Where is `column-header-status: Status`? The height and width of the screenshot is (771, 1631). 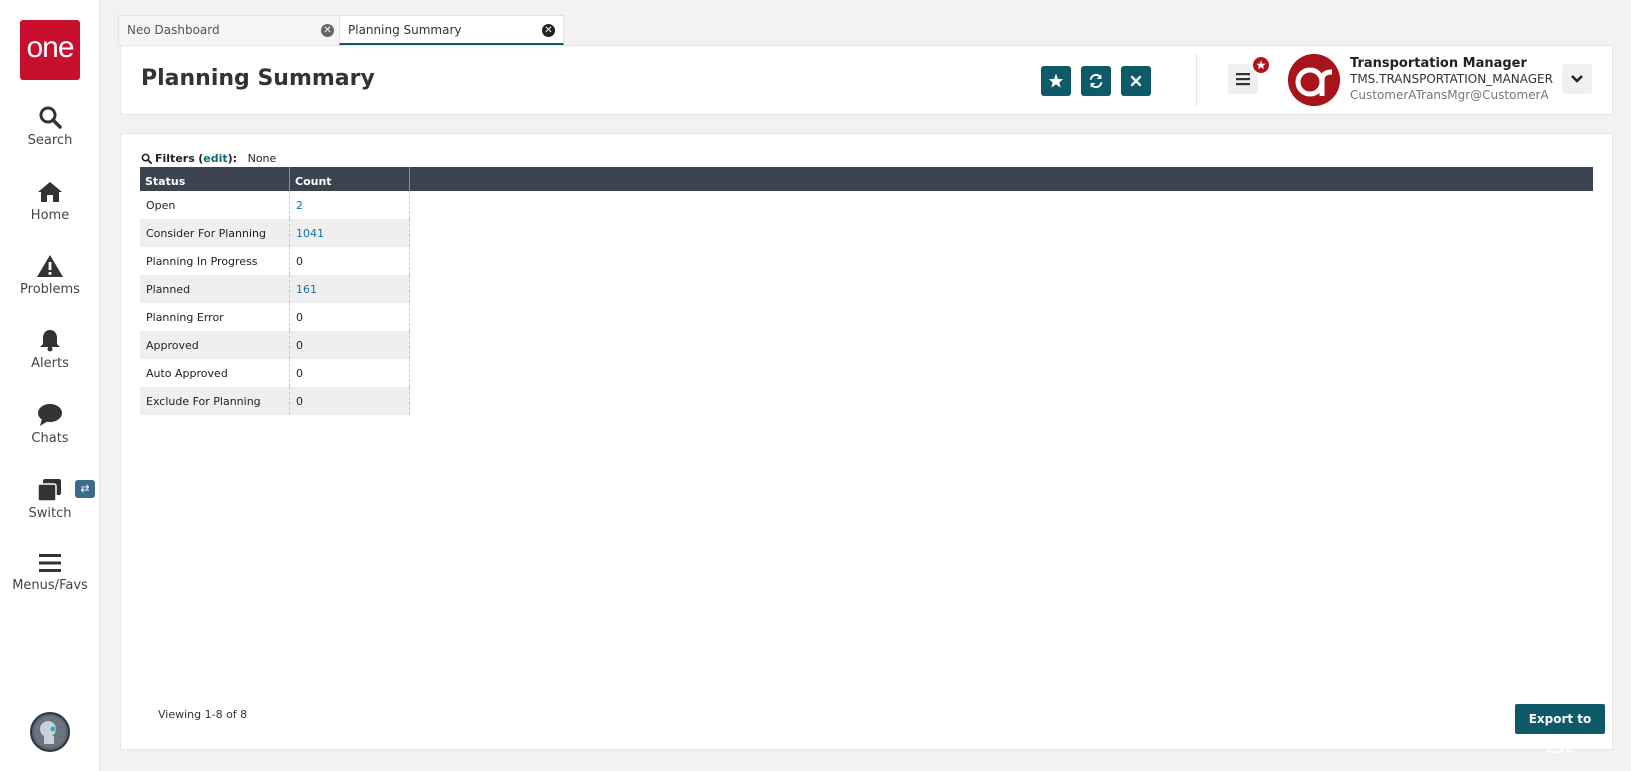 column-header-status: Status is located at coordinates (215, 179).